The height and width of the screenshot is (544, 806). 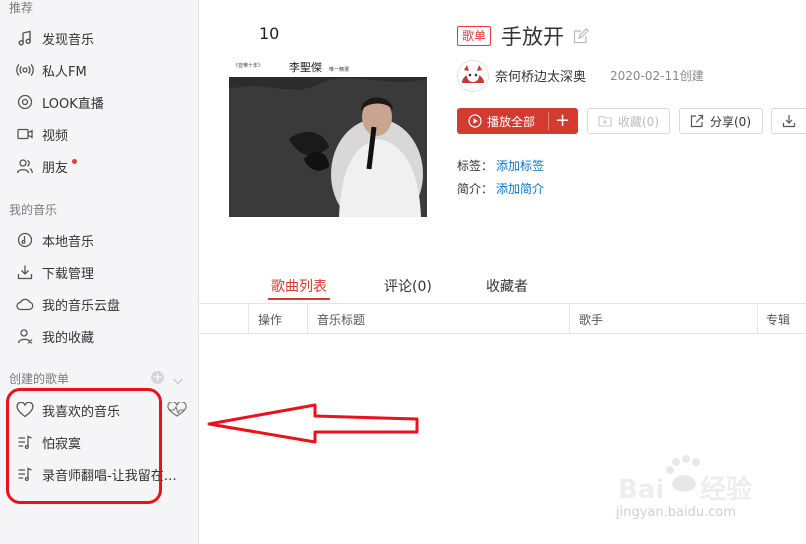 I want to click on sidebar-item-discover: 发现音乐, so click(x=99, y=38).